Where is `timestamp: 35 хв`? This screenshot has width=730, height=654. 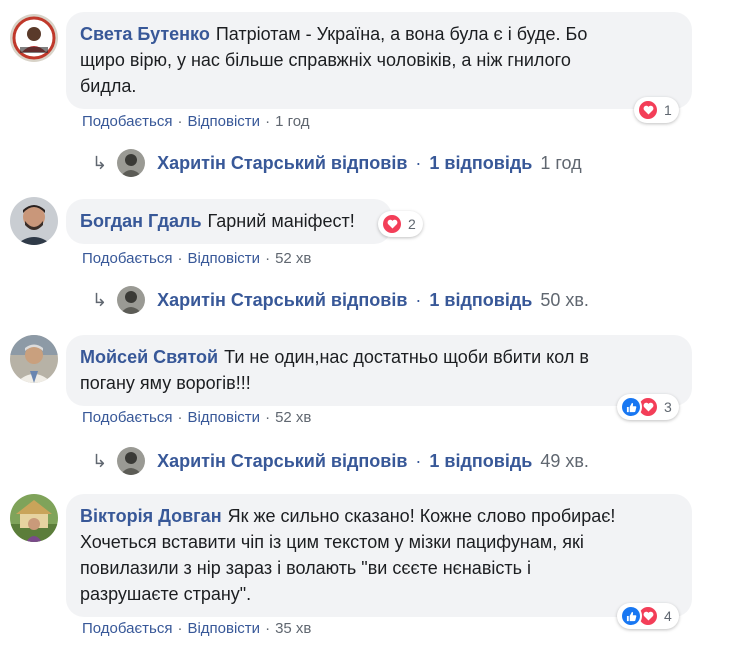 timestamp: 35 хв is located at coordinates (293, 628).